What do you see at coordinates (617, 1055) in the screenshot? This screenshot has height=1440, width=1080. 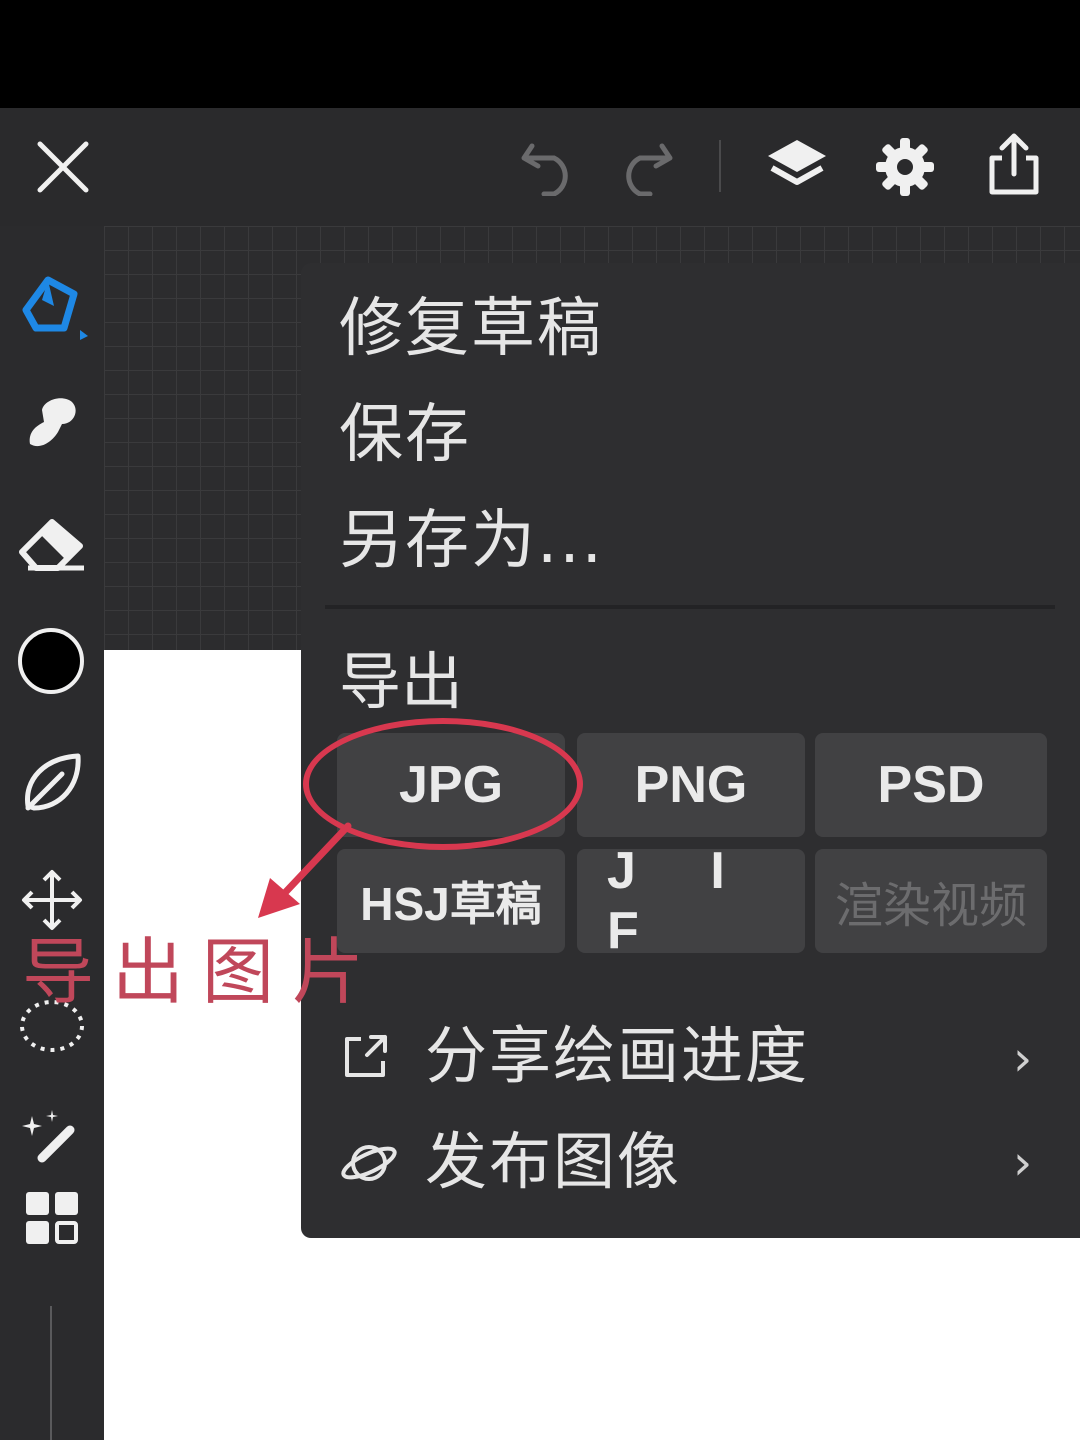 I see `share-progress-label: 分享绘画进度` at bounding box center [617, 1055].